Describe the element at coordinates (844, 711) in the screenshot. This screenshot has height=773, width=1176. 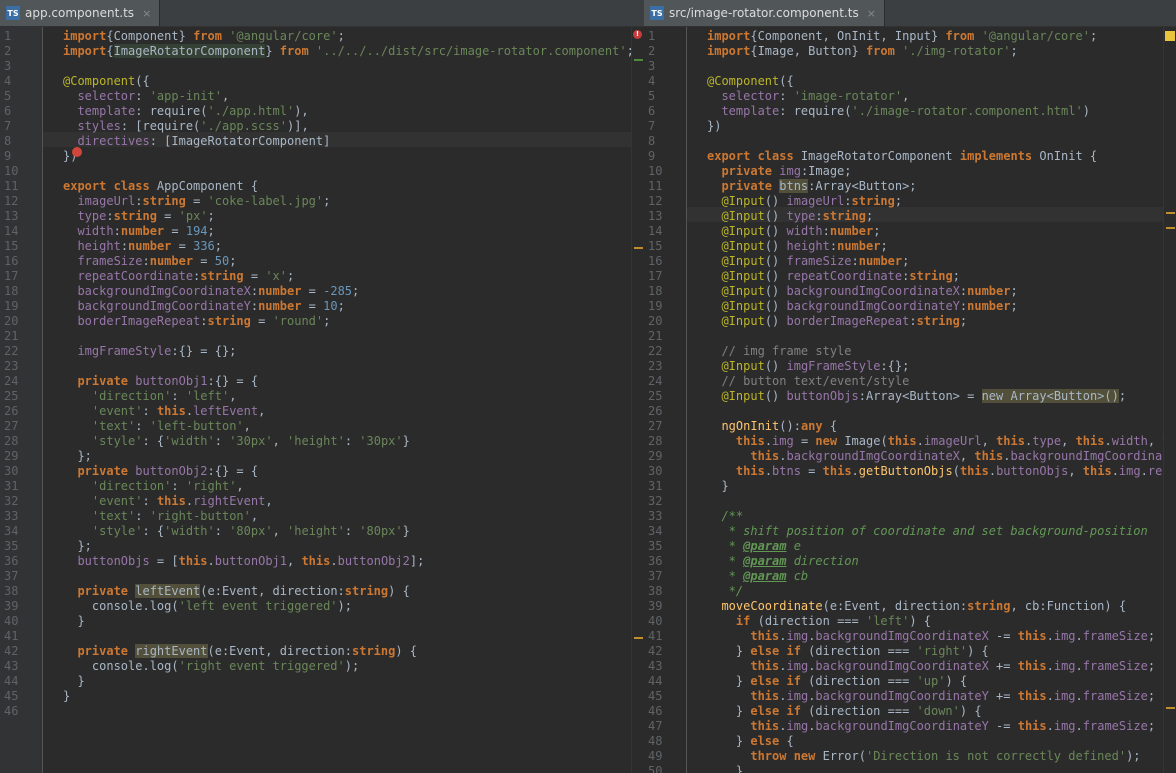
I see `code-line: } else if (direction === 'down') {` at that location.